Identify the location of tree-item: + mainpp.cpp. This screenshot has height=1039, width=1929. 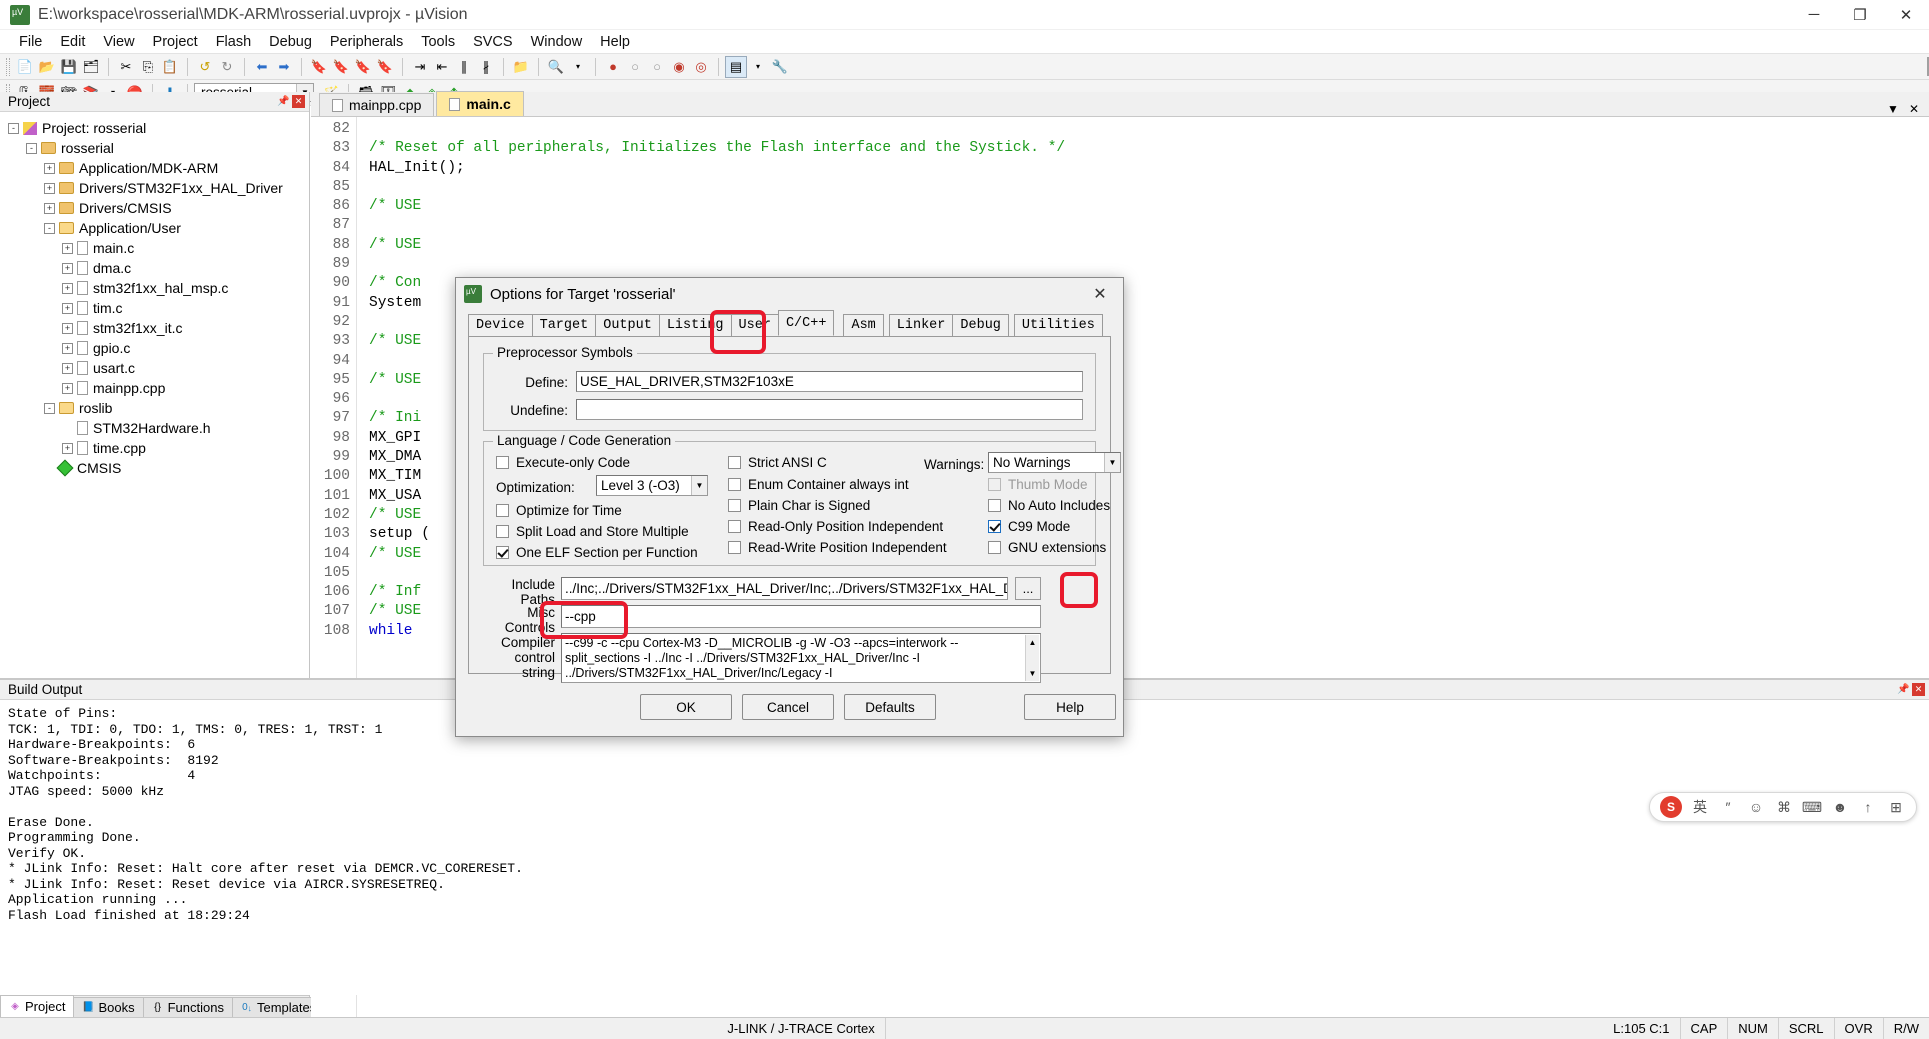
(158, 388).